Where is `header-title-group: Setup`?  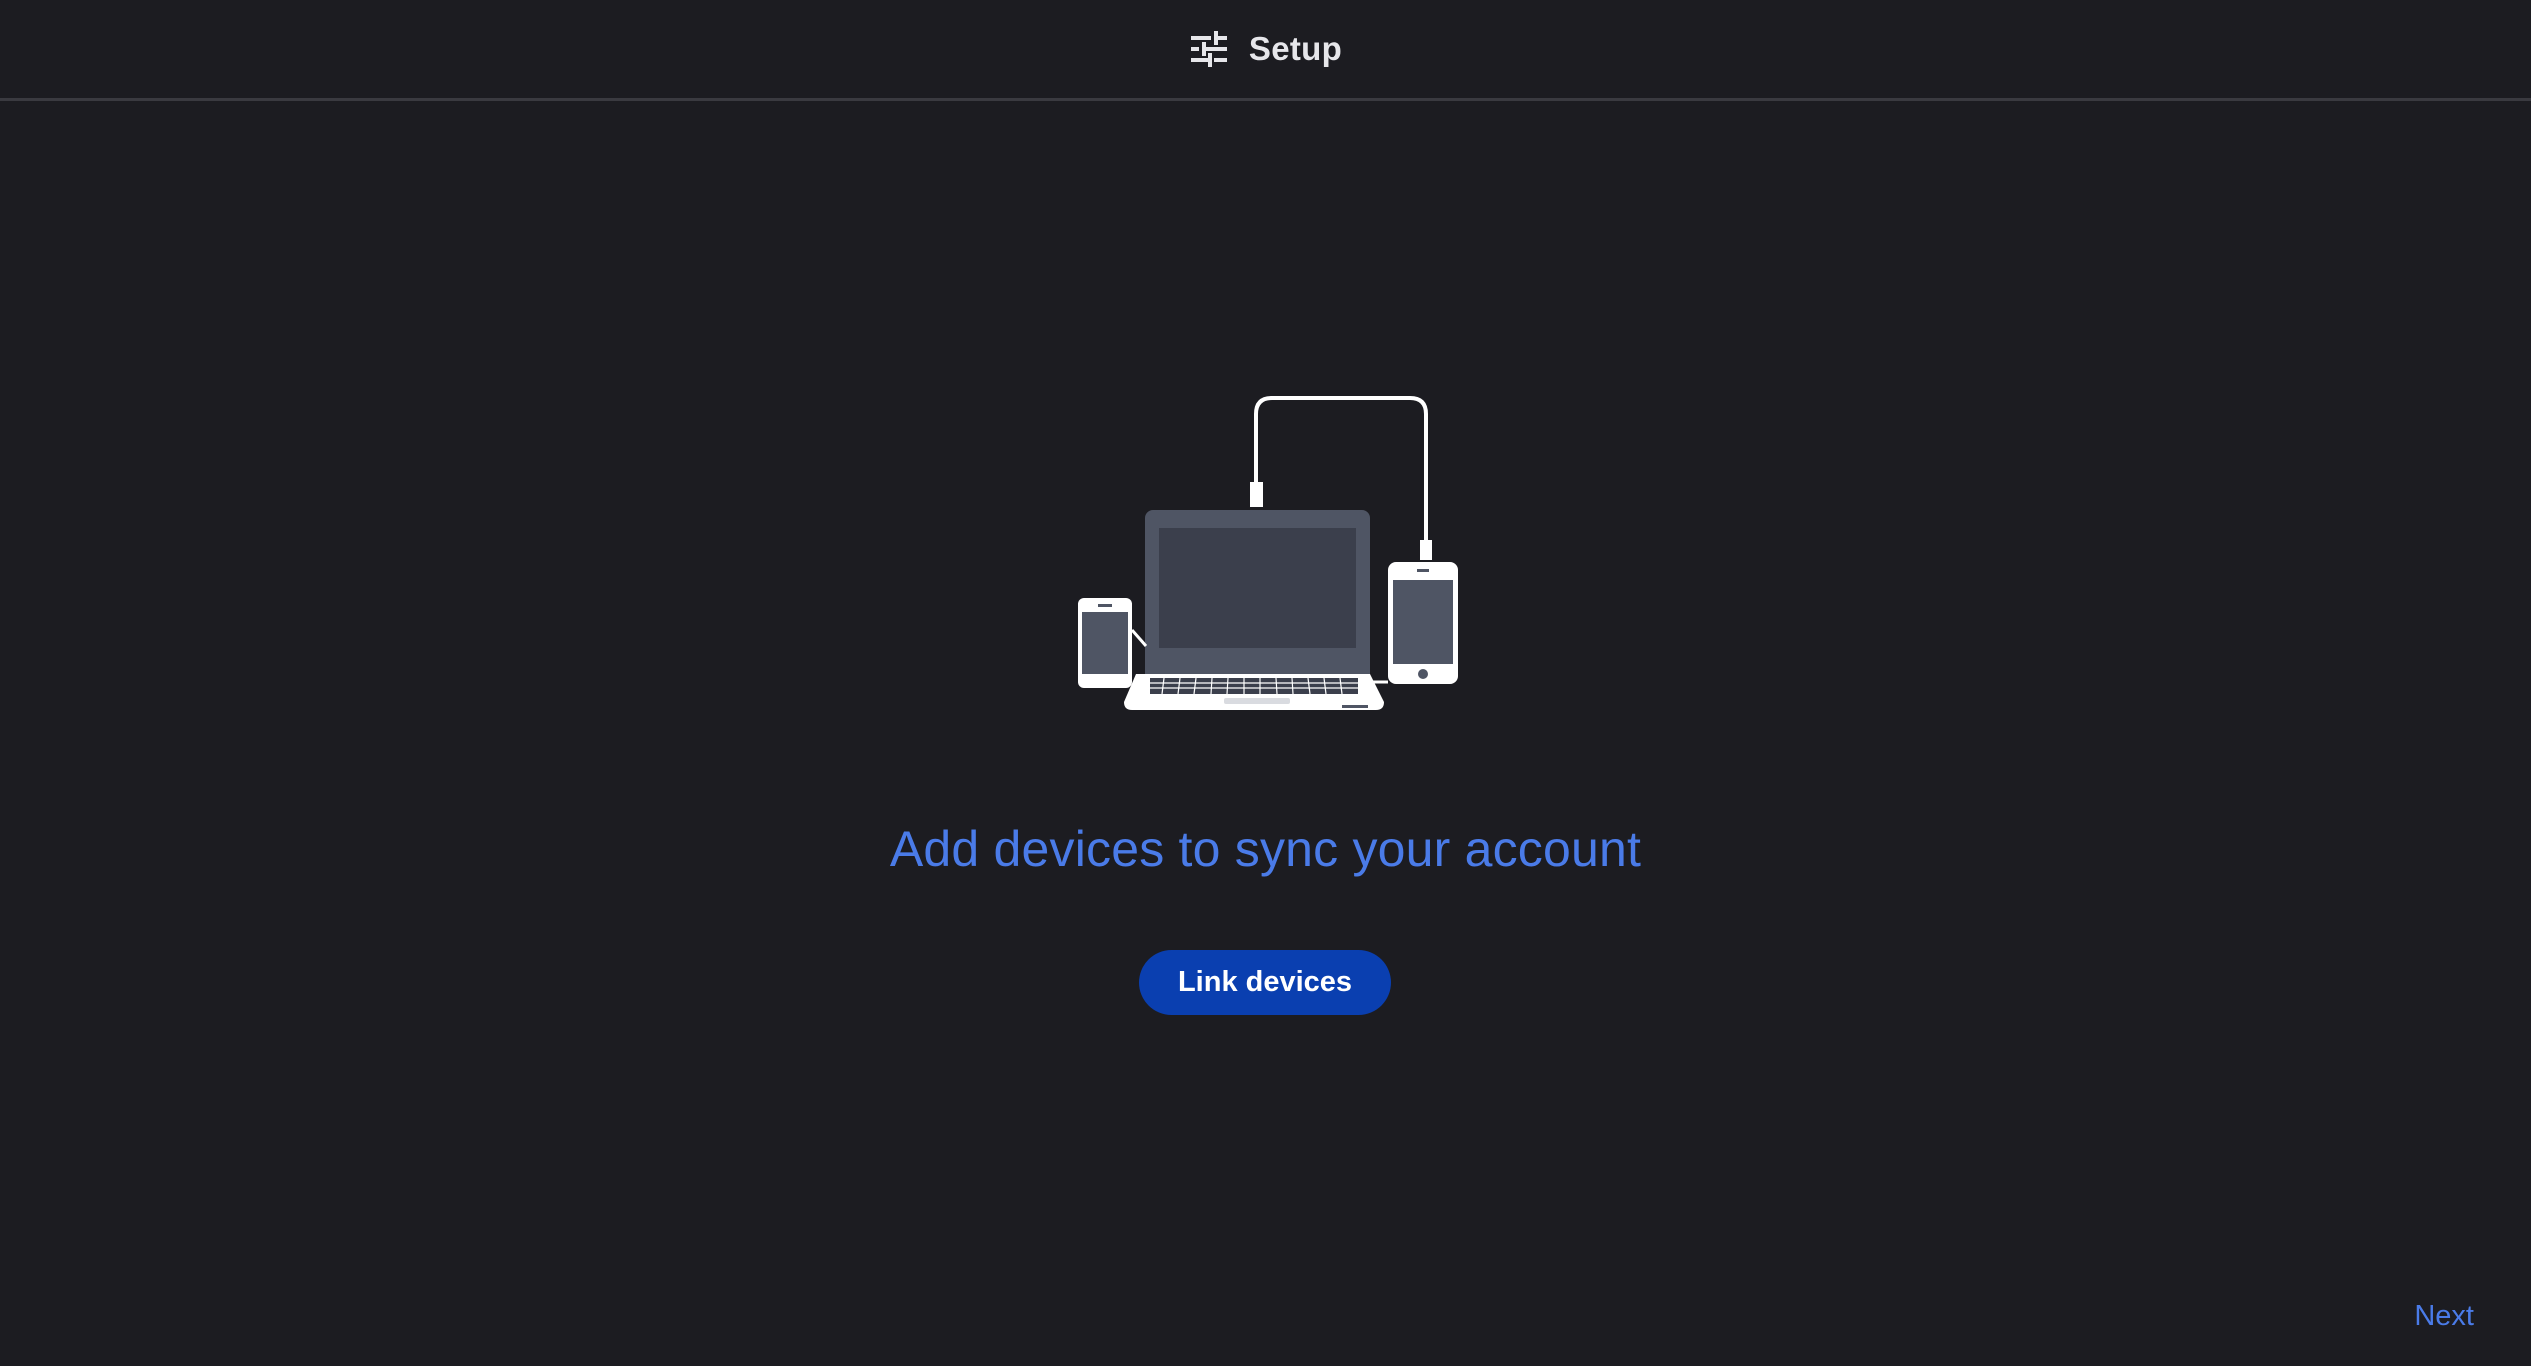 header-title-group: Setup is located at coordinates (1265, 49).